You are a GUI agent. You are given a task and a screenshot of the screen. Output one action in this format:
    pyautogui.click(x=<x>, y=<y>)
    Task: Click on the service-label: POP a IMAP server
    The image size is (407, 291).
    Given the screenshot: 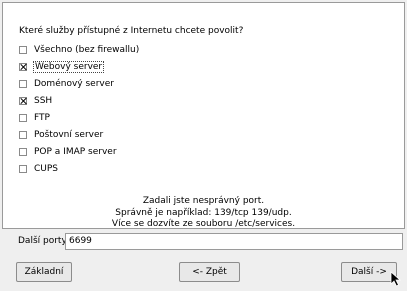 What is the action you would take?
    pyautogui.click(x=75, y=152)
    